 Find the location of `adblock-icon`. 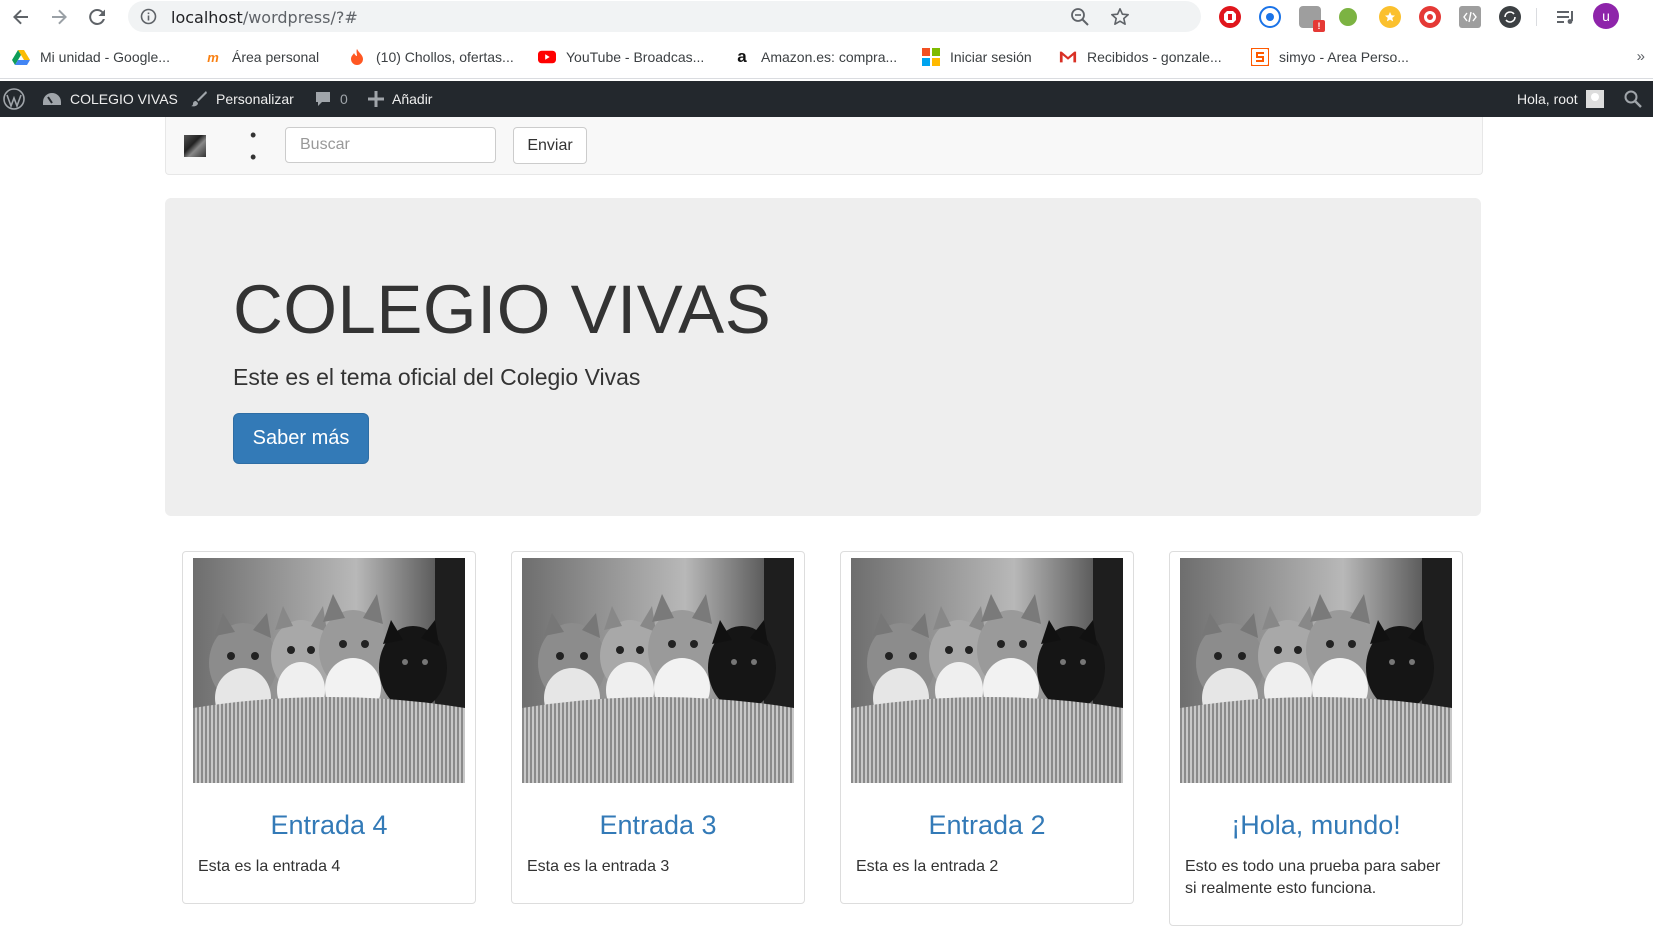

adblock-icon is located at coordinates (1230, 17).